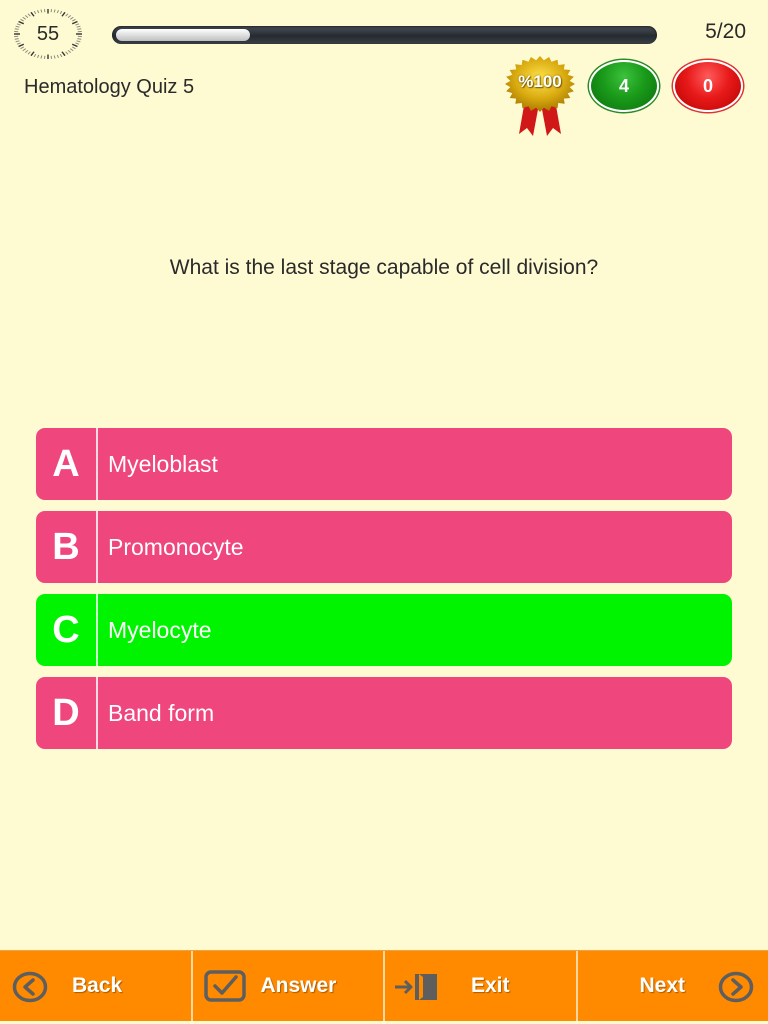  Describe the element at coordinates (708, 86) in the screenshot. I see `wrong-count-badge: 0` at that location.